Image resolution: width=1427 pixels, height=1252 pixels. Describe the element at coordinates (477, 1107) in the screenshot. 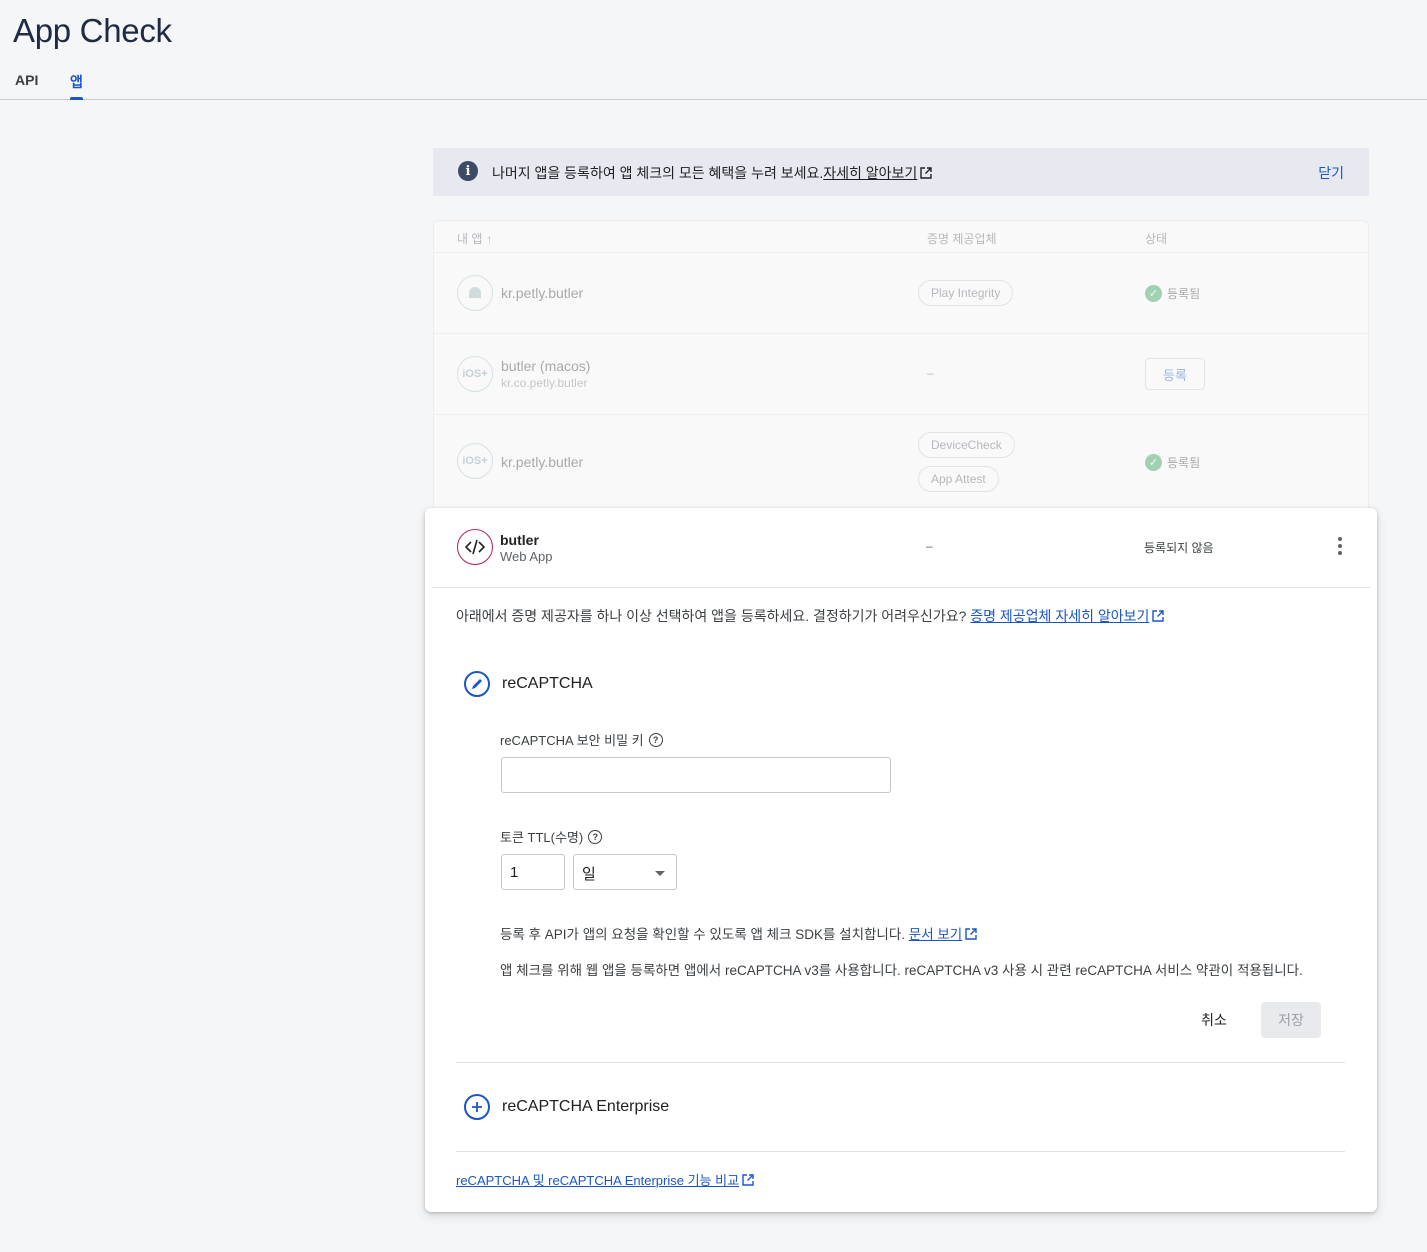

I see `add-circle-icon` at that location.